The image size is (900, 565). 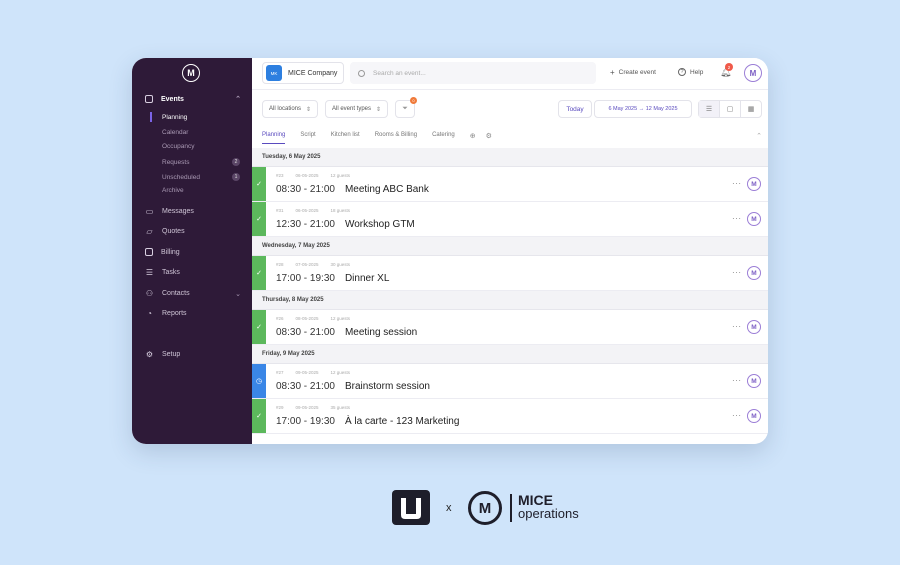 I want to click on sidebar-item-label: Events, so click(x=172, y=99).